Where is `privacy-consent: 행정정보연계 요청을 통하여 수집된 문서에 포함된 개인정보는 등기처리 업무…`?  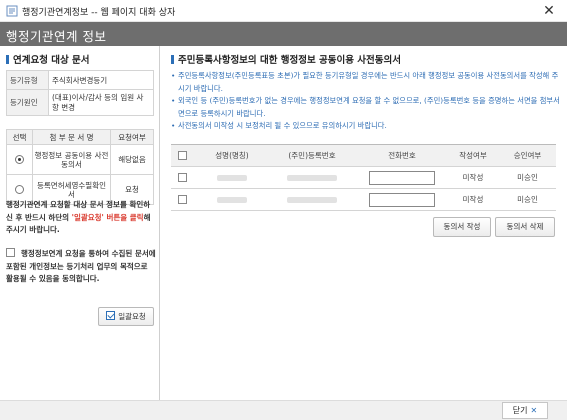
privacy-consent: 행정정보연계 요청을 통하여 수집된 문서에 포함된 개인정보는 등기처리 업무… is located at coordinates (81, 267).